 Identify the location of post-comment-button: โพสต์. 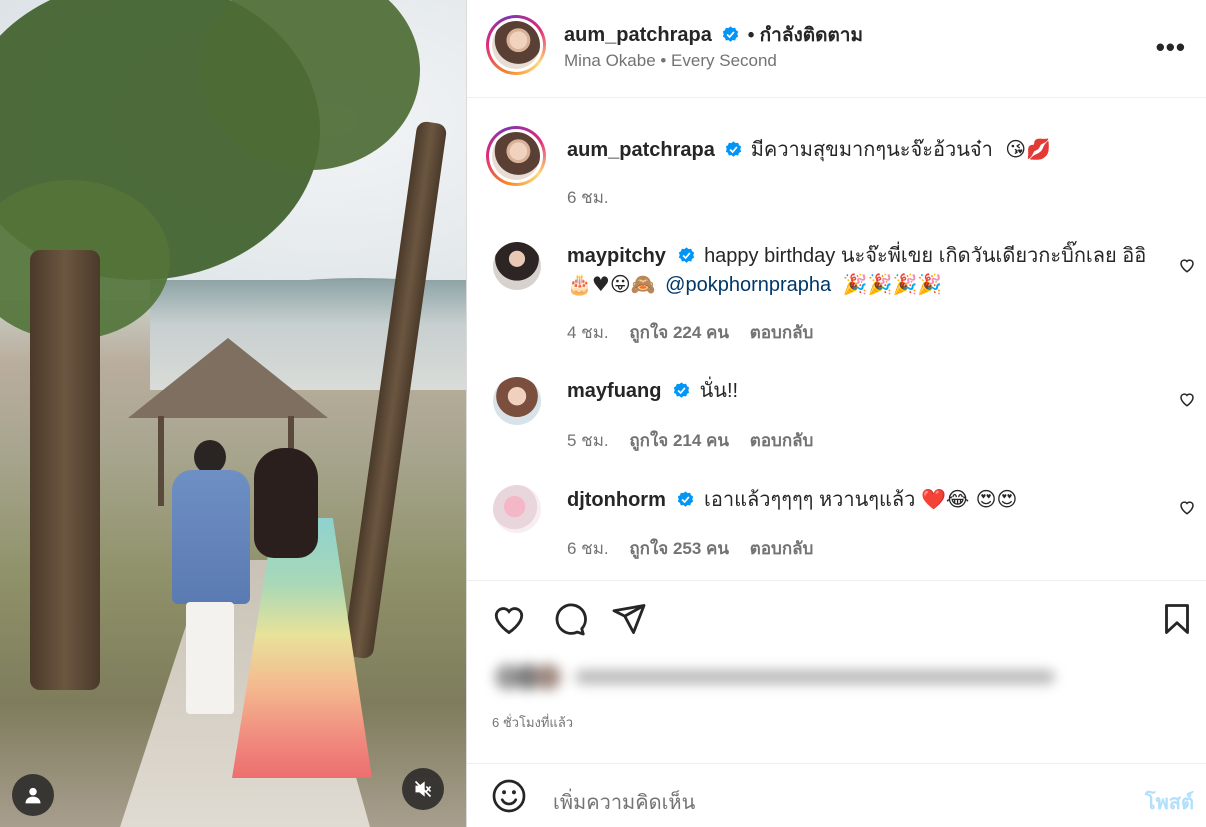
(1169, 802).